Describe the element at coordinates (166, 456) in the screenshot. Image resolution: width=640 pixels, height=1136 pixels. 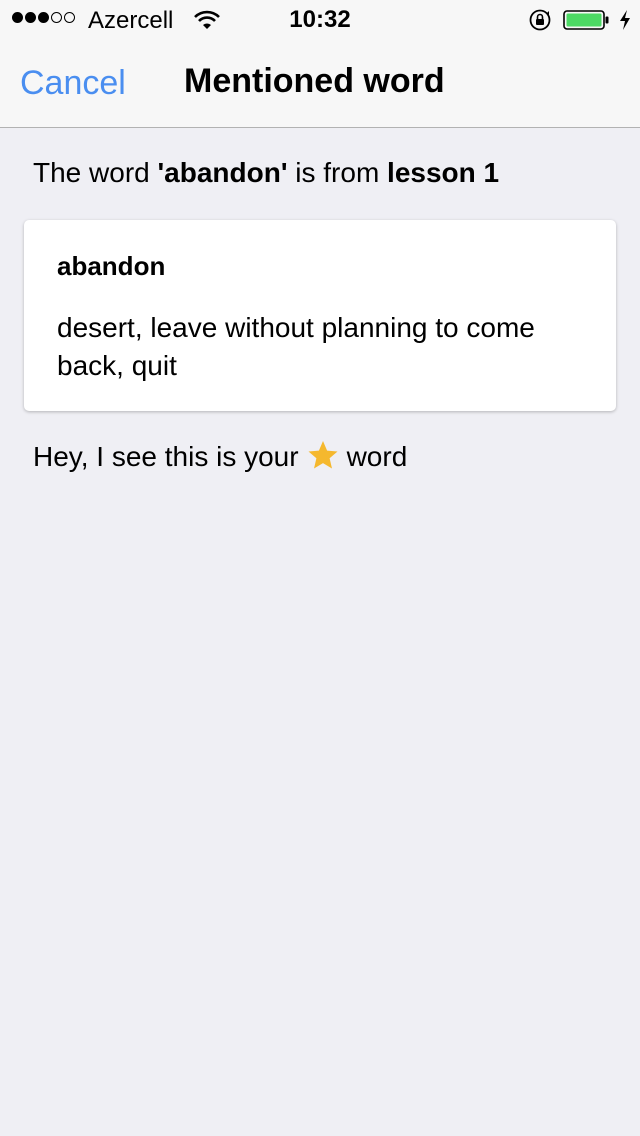
I see `favorite-message-prefix: Hey, I see this is your` at that location.